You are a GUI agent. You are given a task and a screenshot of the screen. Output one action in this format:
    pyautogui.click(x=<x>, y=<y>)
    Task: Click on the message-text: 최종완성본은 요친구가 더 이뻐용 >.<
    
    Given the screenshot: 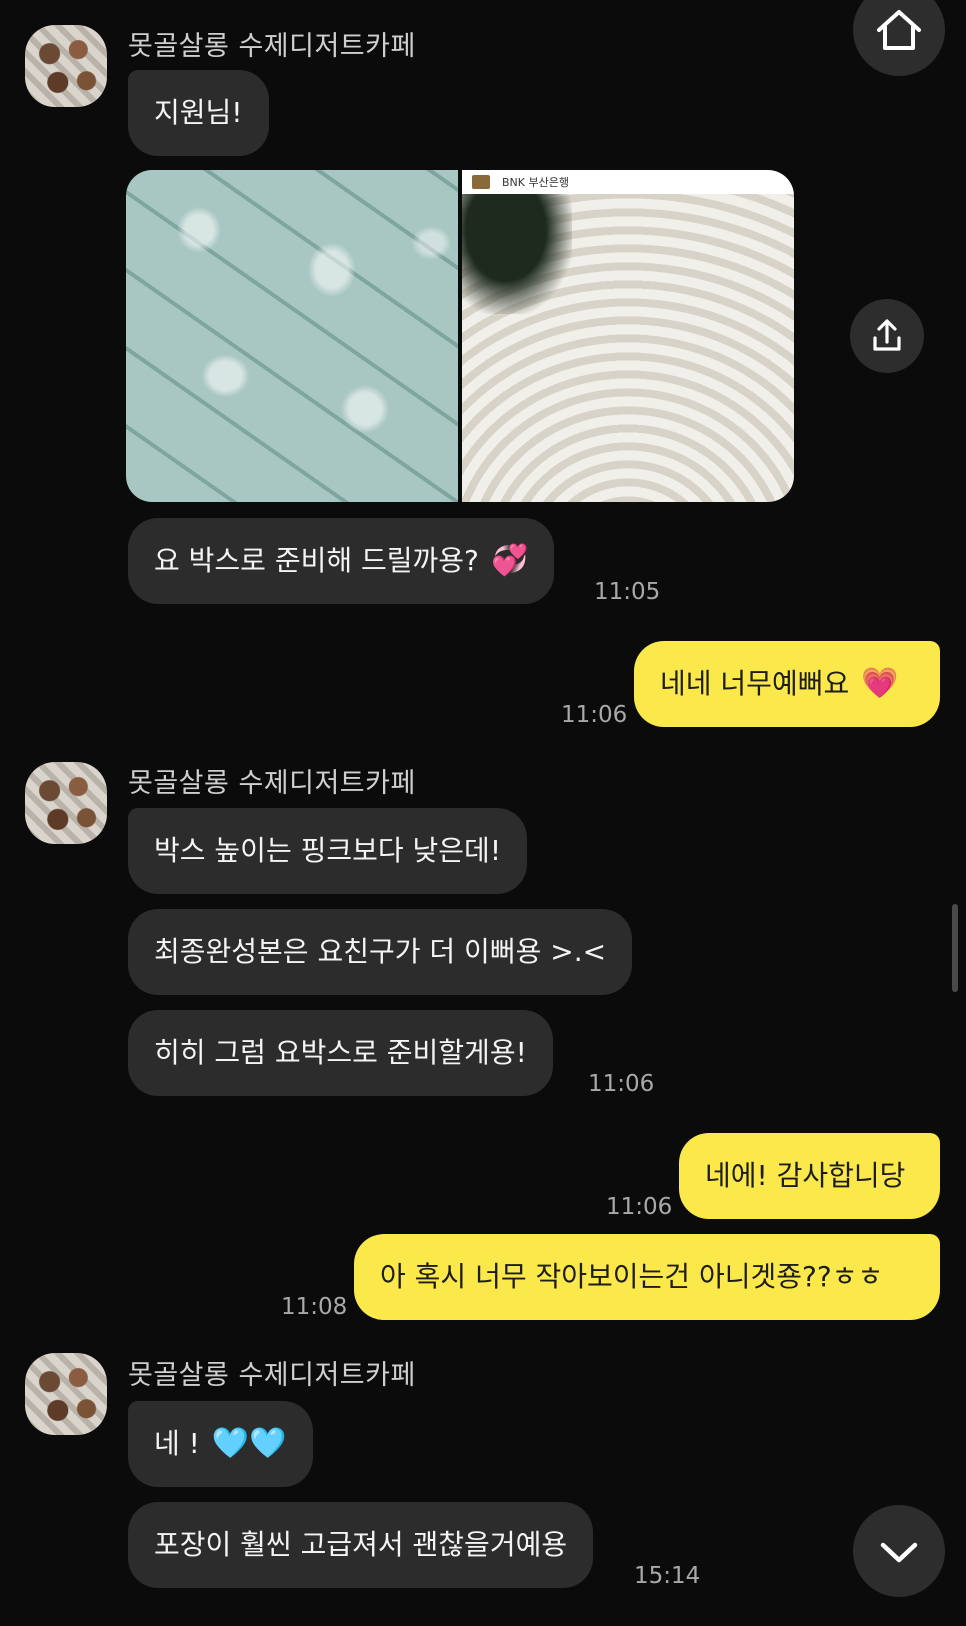 What is the action you would take?
    pyautogui.click(x=380, y=952)
    